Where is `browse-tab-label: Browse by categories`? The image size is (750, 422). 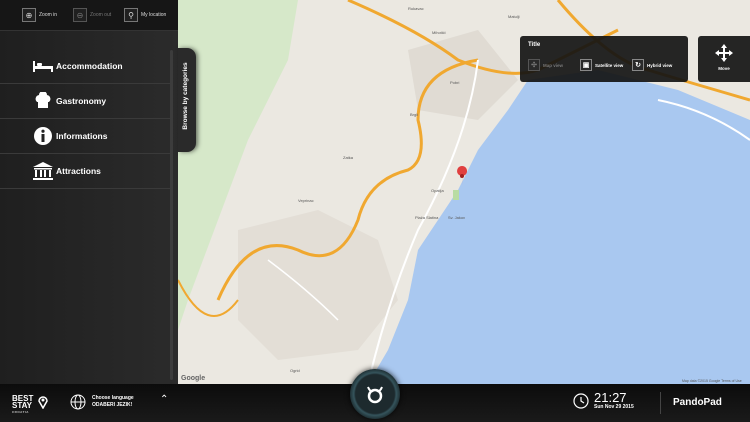
browse-tab-label: Browse by categories is located at coordinates (185, 96).